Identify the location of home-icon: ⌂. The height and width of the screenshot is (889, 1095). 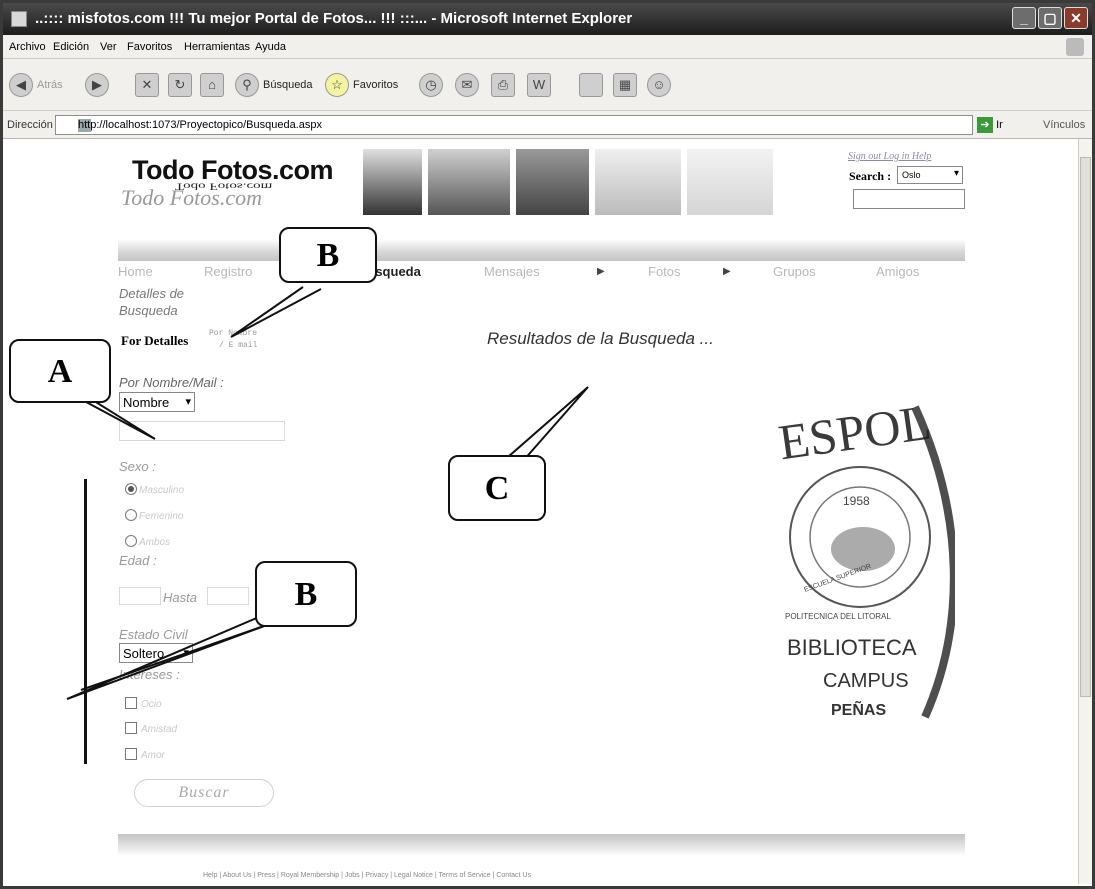
(212, 85).